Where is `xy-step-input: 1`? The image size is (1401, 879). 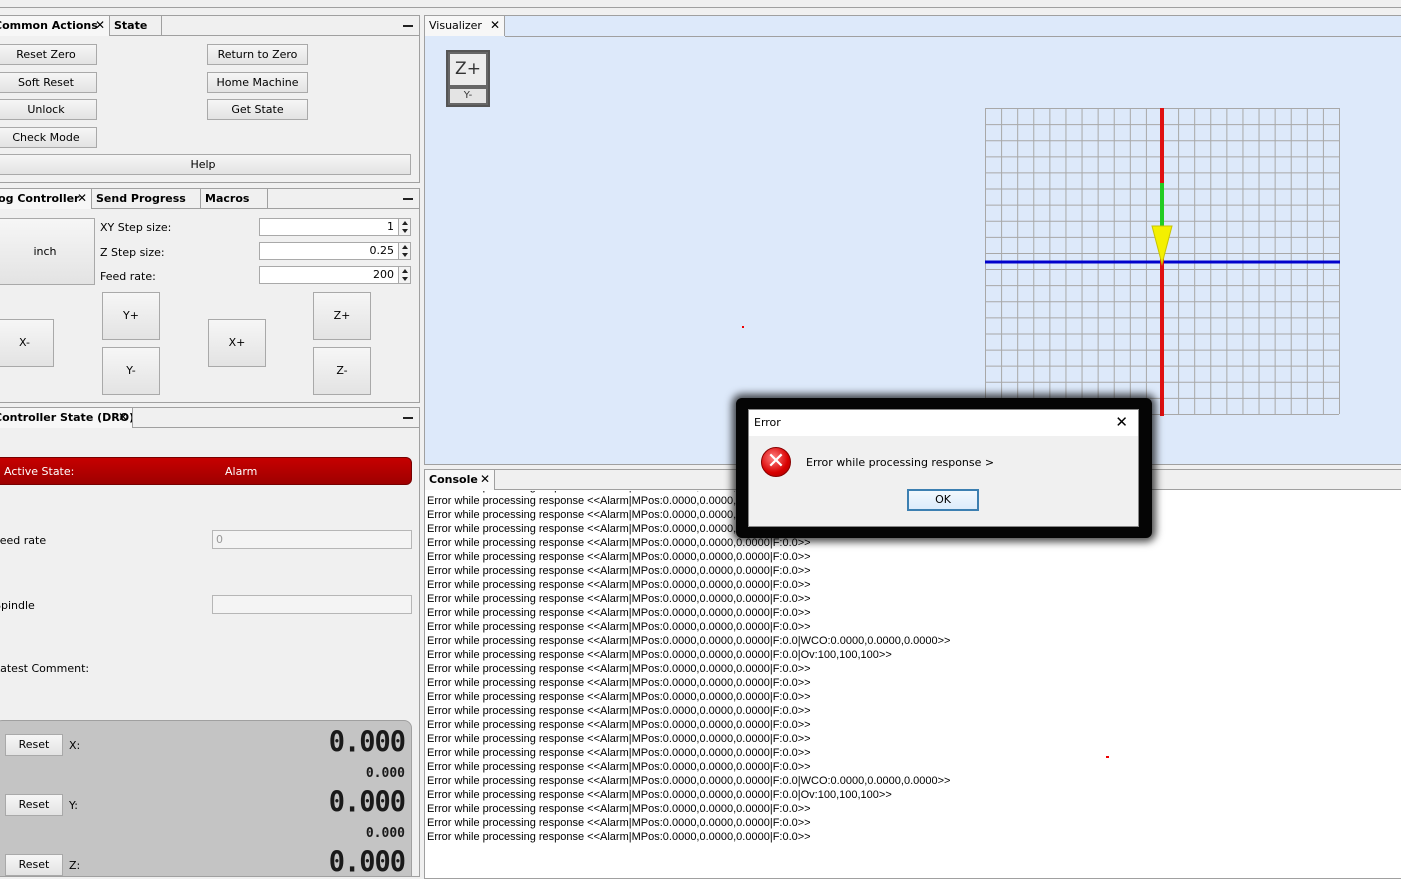
xy-step-input: 1 is located at coordinates (335, 227).